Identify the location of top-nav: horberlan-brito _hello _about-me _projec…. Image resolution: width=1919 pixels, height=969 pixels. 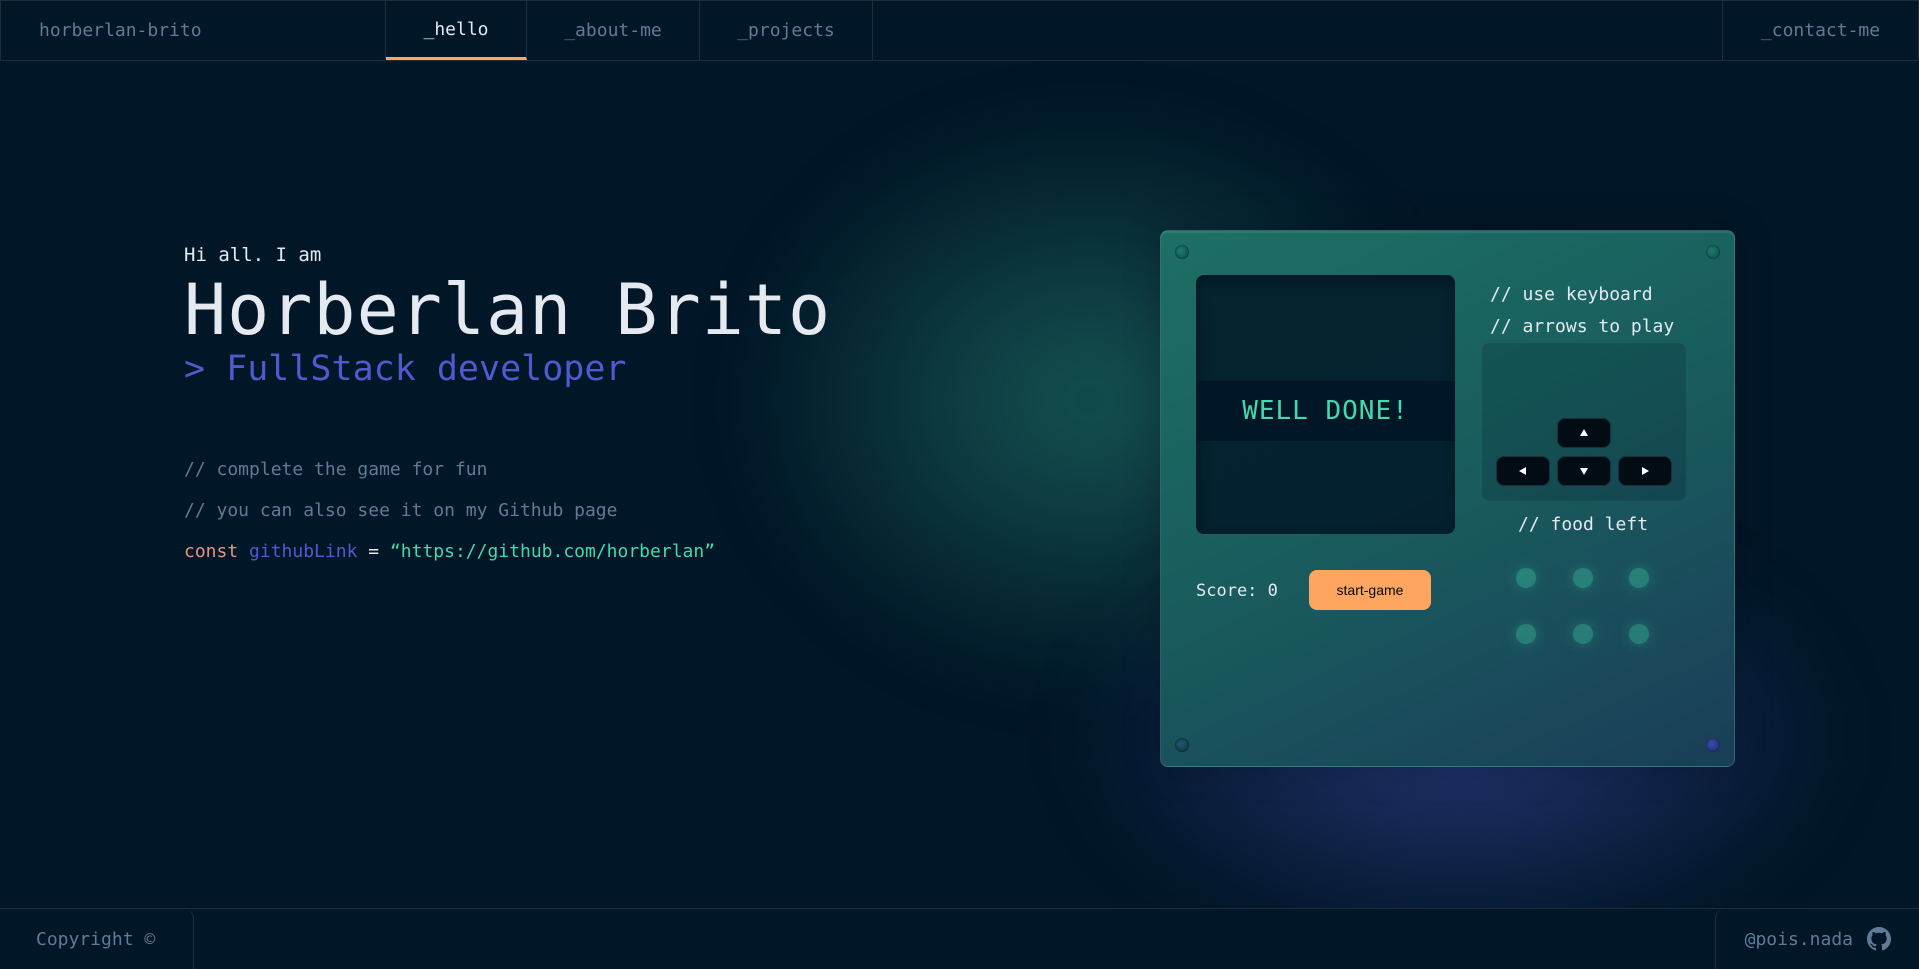
(959, 30).